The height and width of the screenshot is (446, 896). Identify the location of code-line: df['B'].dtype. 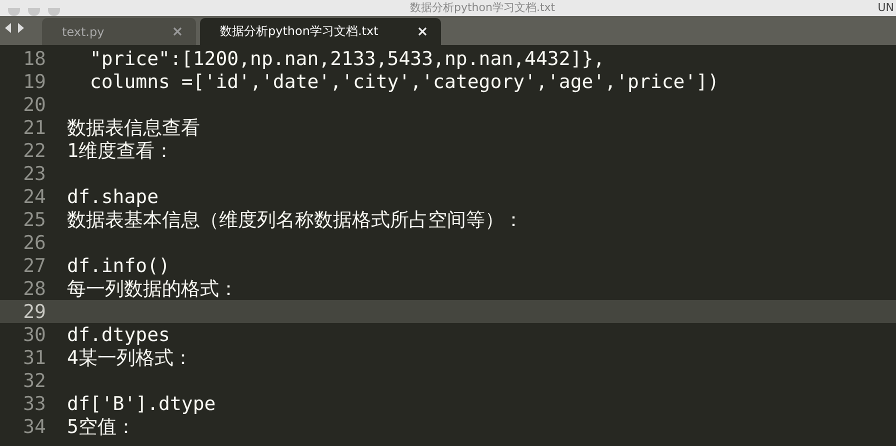
(141, 403).